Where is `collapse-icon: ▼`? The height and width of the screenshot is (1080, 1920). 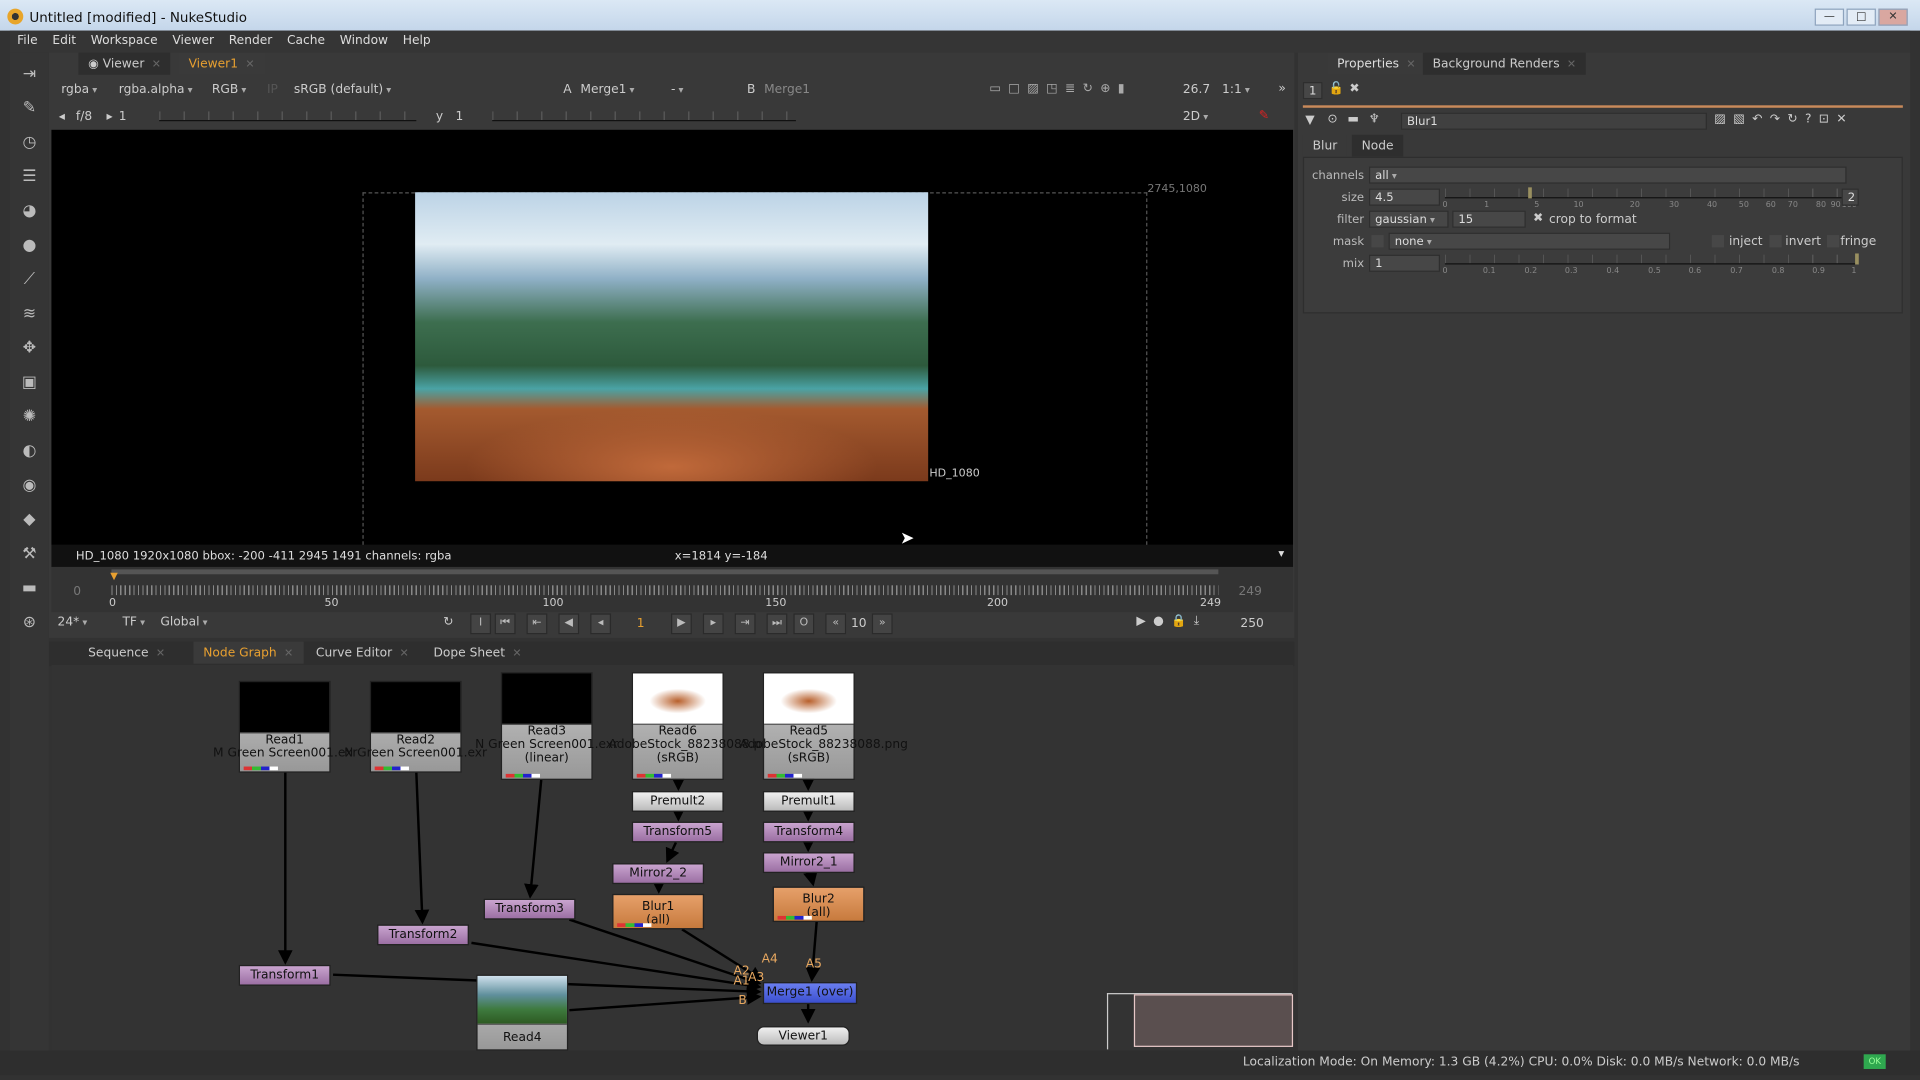 collapse-icon: ▼ is located at coordinates (1309, 120).